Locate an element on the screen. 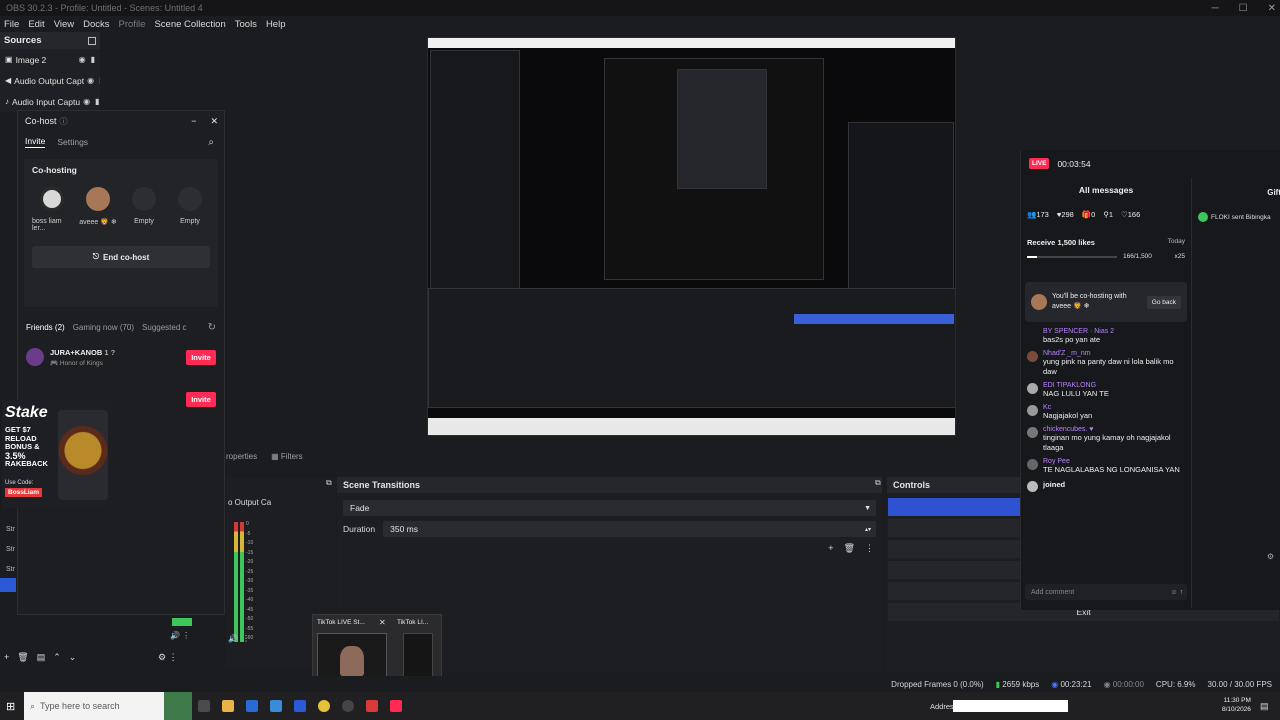 The image size is (1280, 720). nested-taskbar is located at coordinates (691, 426).